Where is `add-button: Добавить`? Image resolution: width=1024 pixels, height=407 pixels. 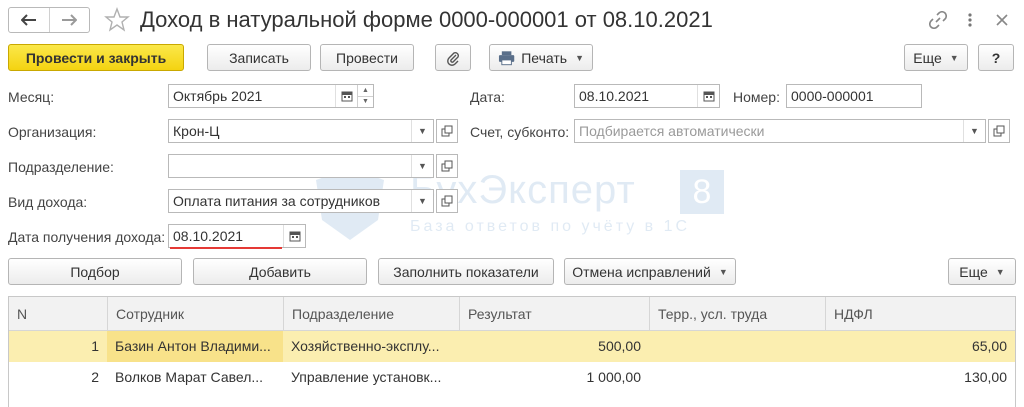 add-button: Добавить is located at coordinates (280, 271).